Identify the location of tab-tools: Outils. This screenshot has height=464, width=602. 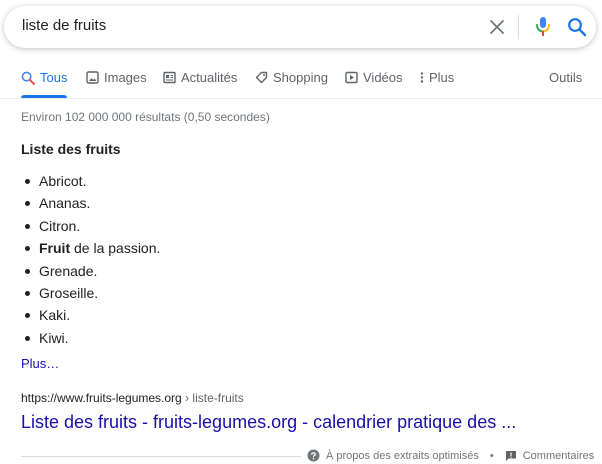
(565, 77).